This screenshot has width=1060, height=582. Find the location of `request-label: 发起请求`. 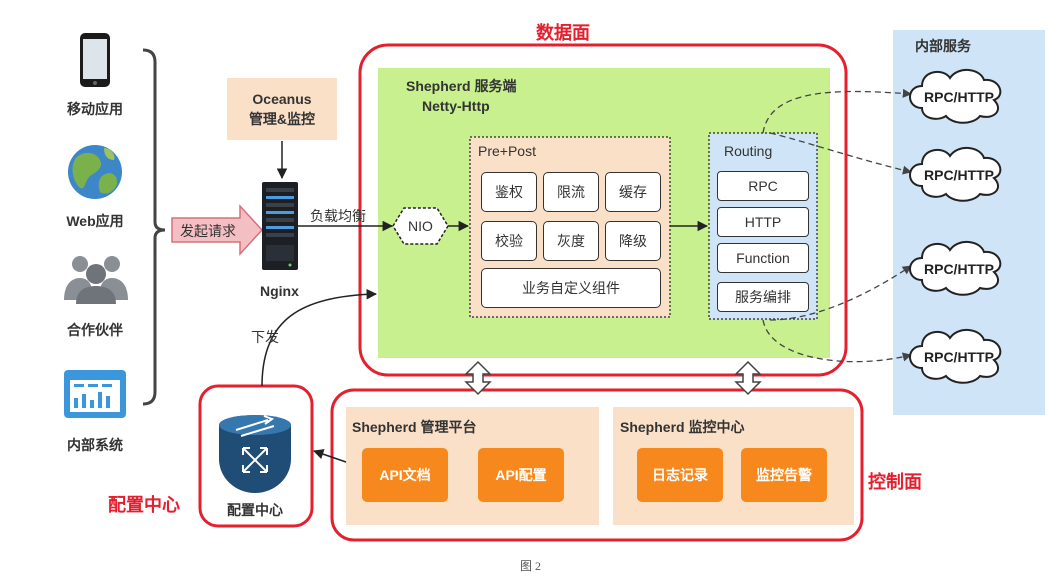

request-label: 发起请求 is located at coordinates (208, 231).